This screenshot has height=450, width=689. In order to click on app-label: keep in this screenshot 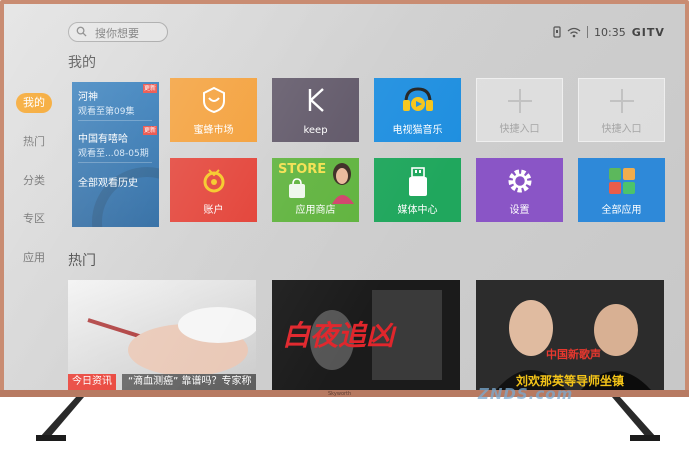, I will do `click(315, 130)`.